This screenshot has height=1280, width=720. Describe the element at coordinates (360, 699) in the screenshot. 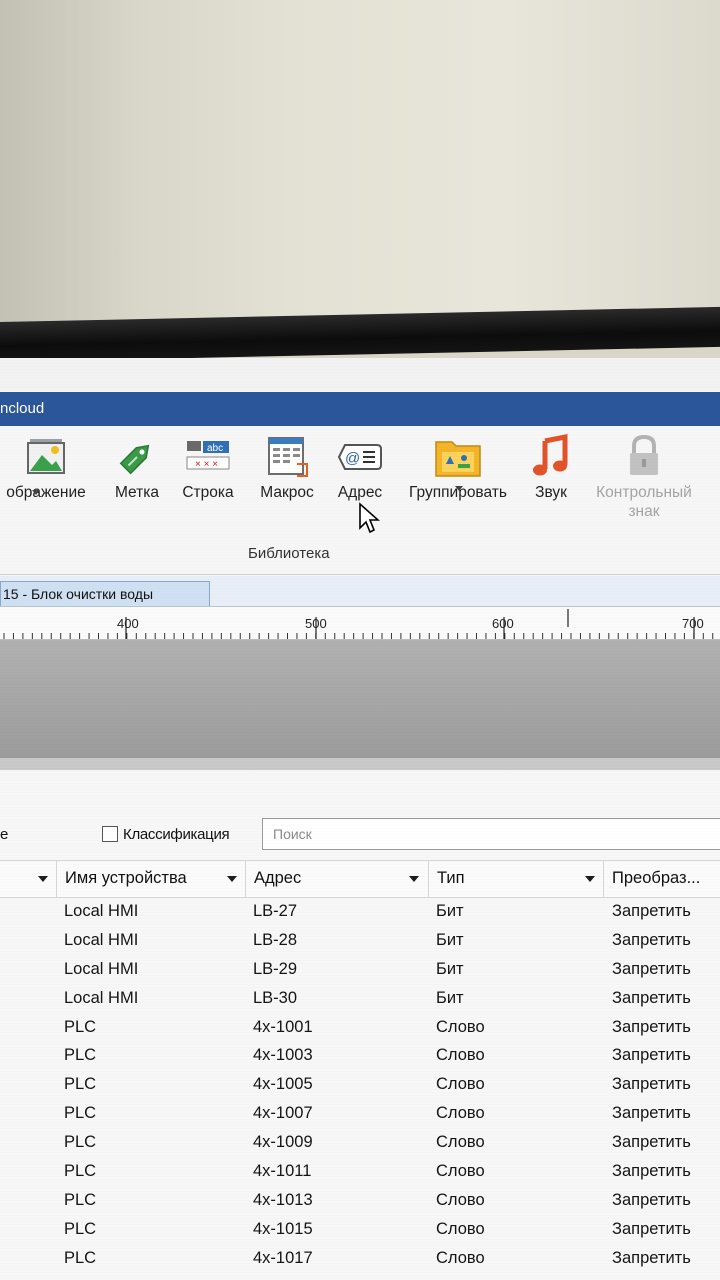

I see `editor-canvas` at that location.